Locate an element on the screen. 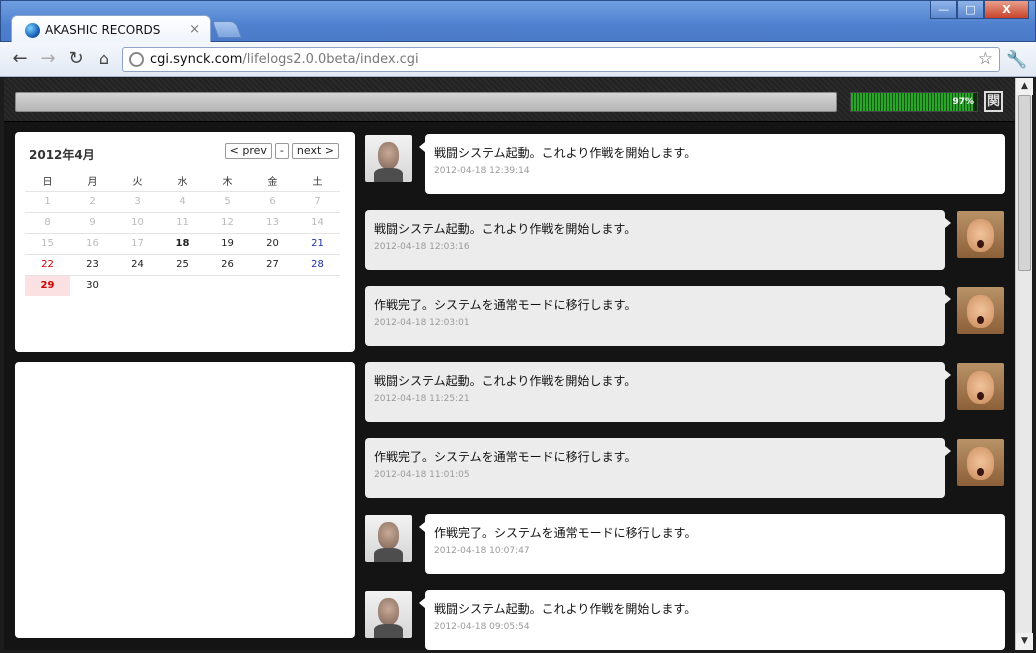 This screenshot has width=1036, height=653. calendar-day: 21 is located at coordinates (317, 243).